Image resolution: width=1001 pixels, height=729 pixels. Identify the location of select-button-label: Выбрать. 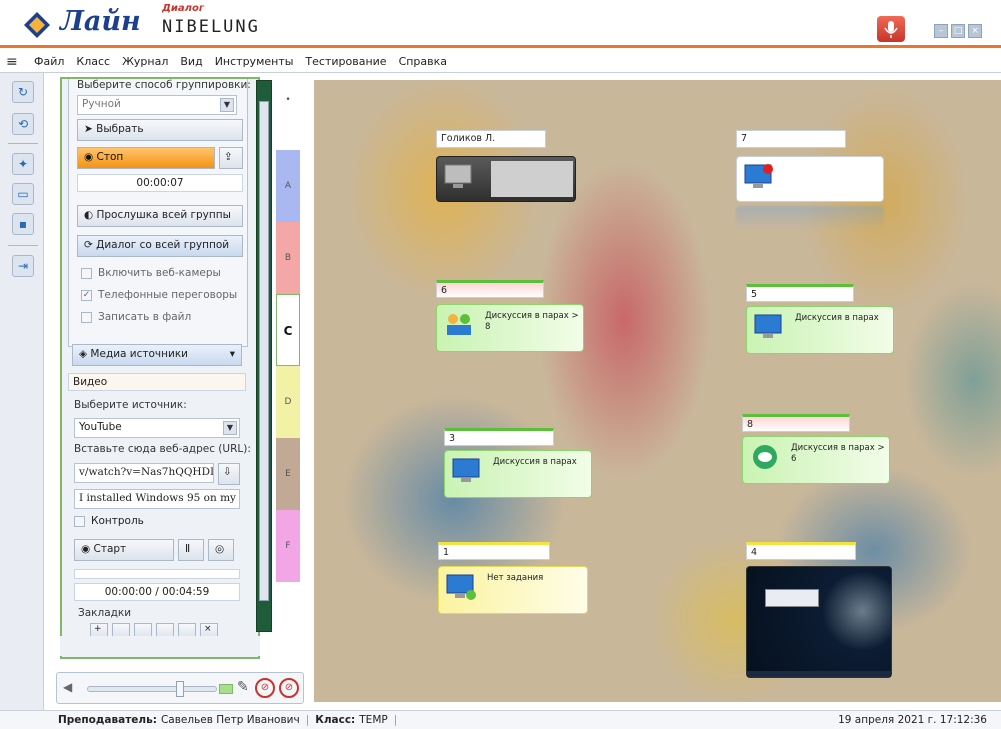
(120, 129).